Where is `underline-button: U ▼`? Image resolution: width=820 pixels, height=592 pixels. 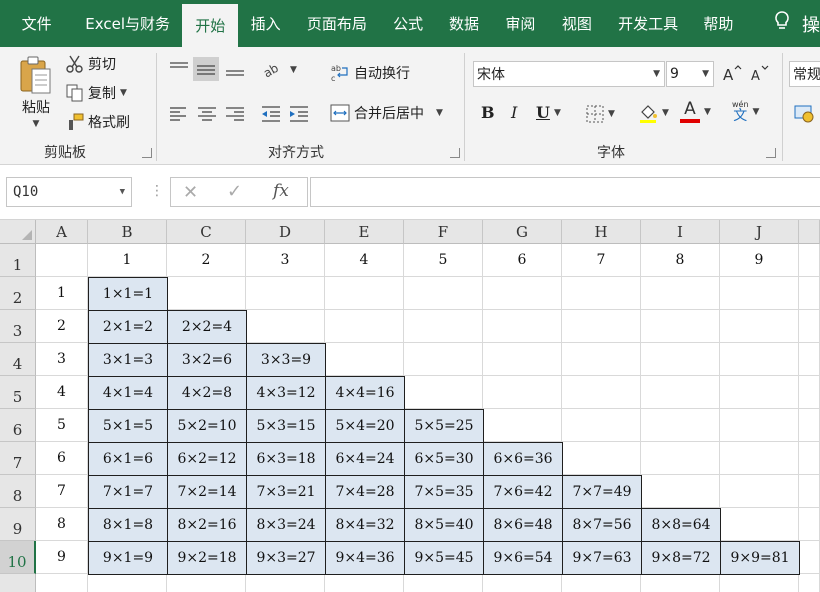 underline-button: U ▼ is located at coordinates (548, 112).